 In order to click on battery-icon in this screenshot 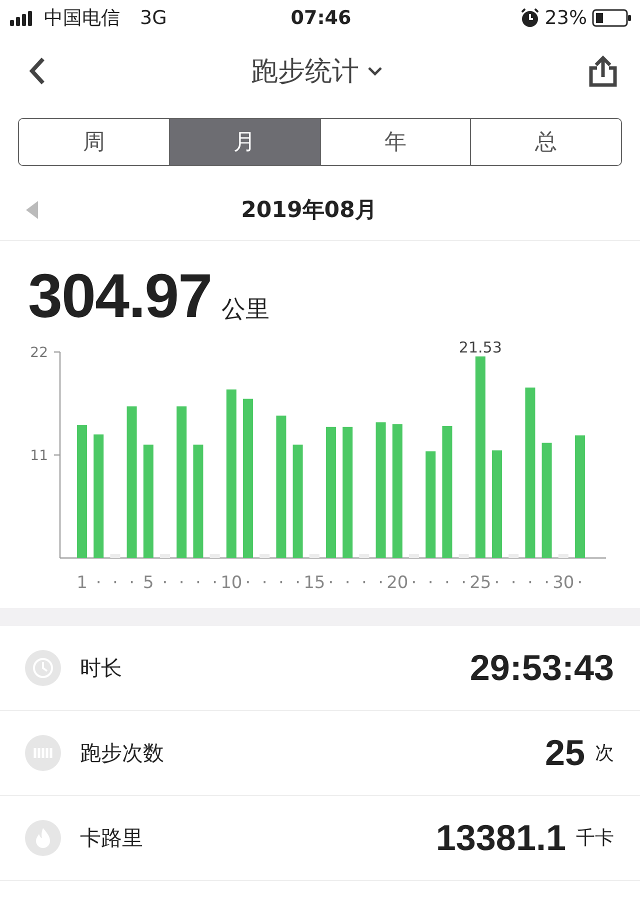, I will do `click(612, 18)`.